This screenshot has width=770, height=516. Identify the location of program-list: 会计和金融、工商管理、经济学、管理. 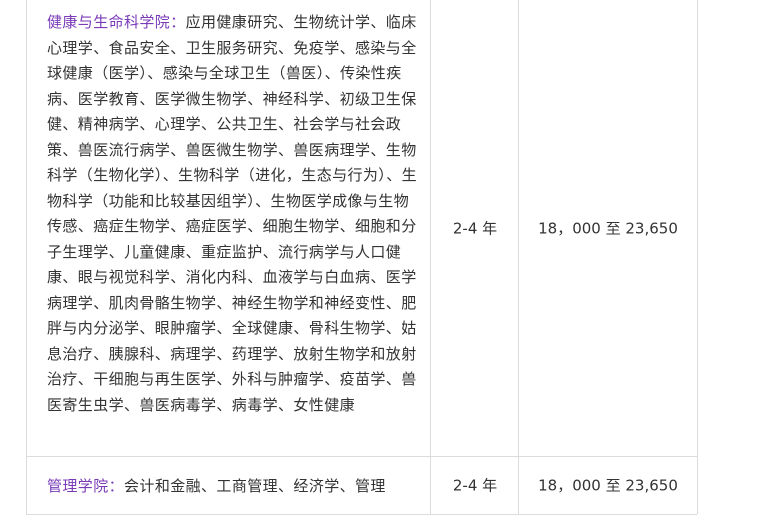
(255, 486).